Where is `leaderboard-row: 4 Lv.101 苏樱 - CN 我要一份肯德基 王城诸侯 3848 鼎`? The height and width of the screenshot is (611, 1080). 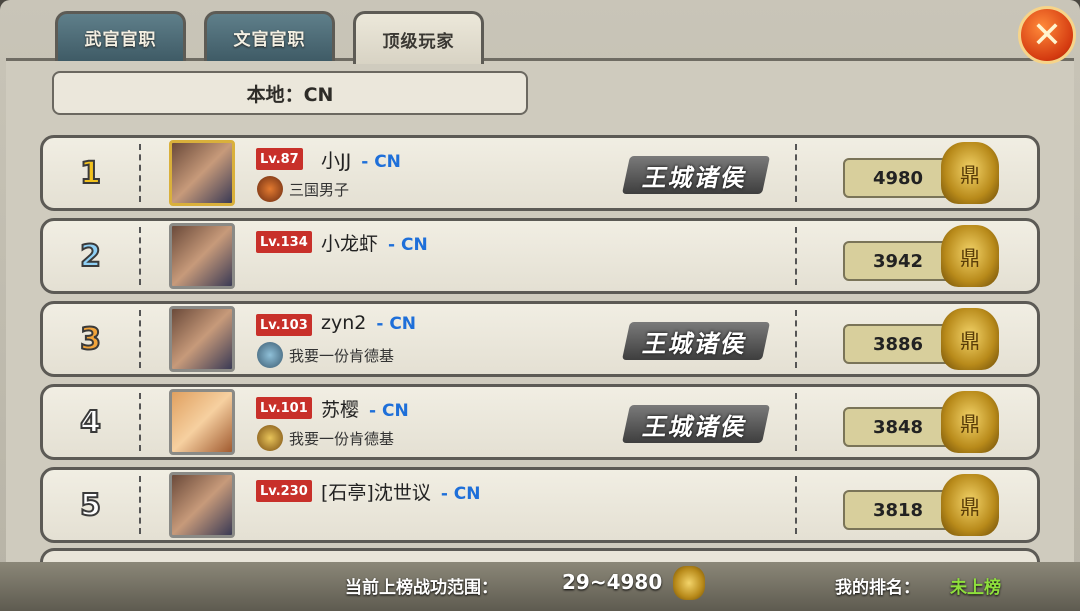
leaderboard-row: 4 Lv.101 苏樱 - CN 我要一份肯德基 王城诸侯 3848 鼎 is located at coordinates (540, 422).